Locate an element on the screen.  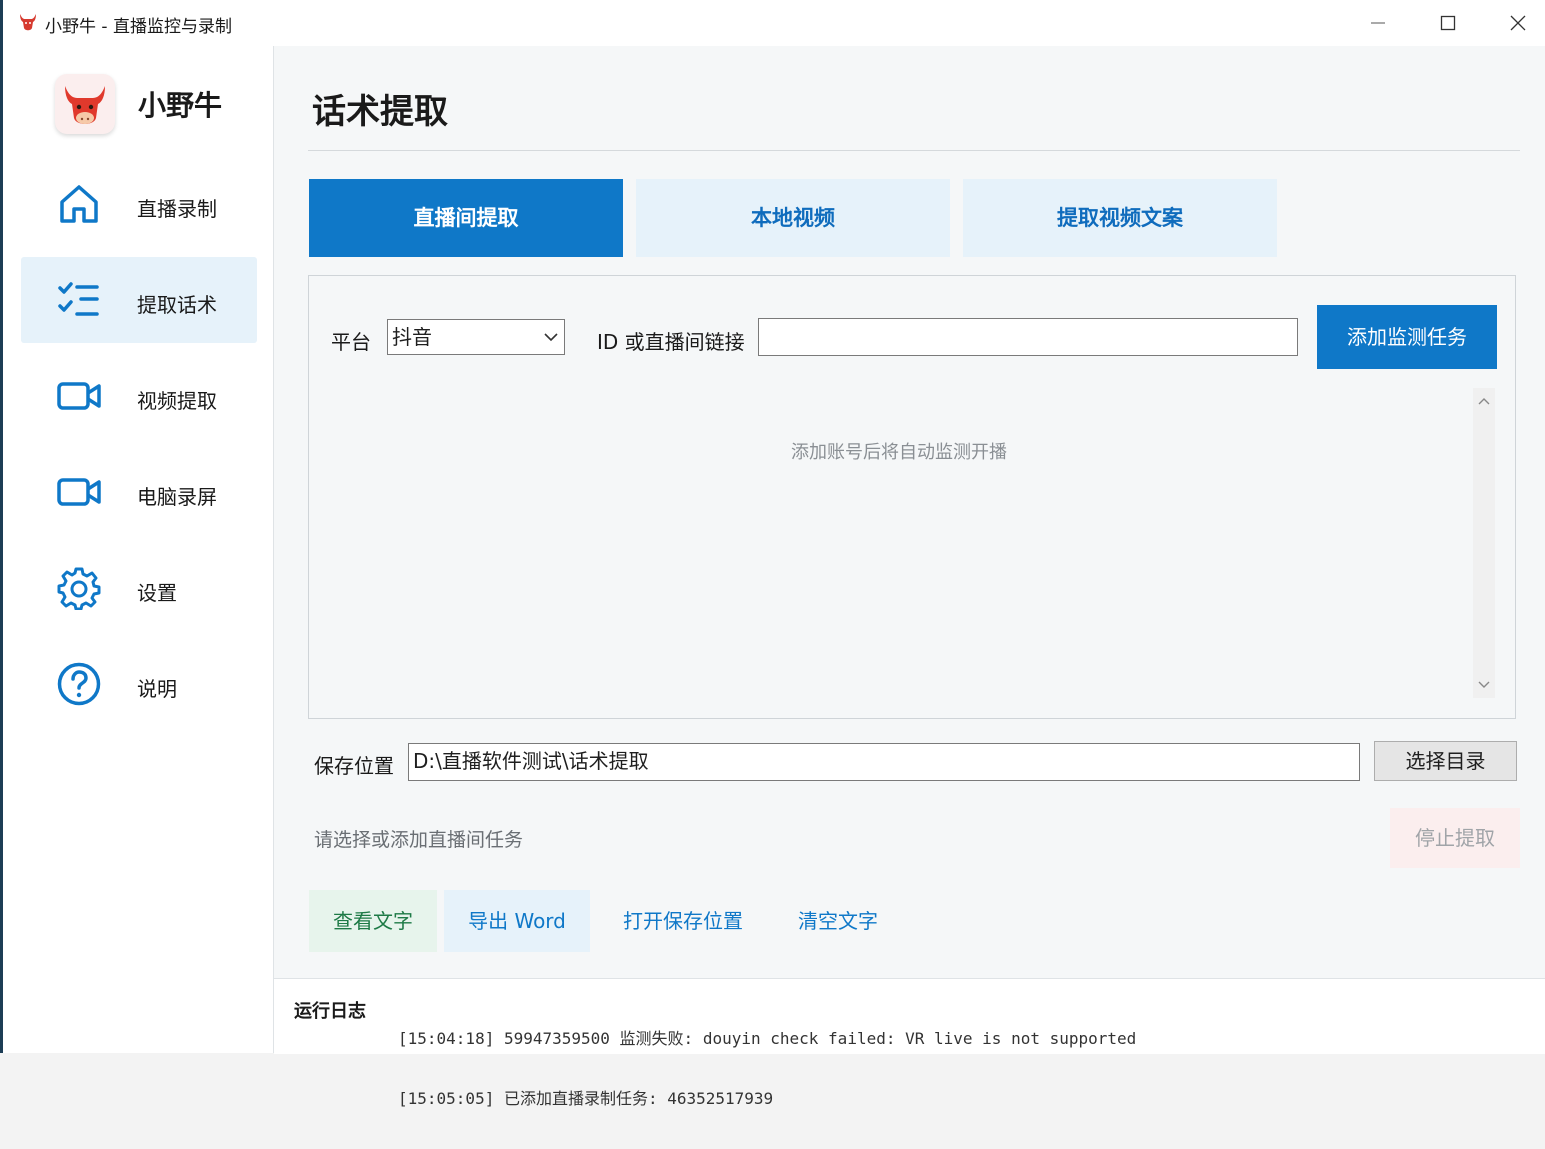
app-logo is located at coordinates (85, 104).